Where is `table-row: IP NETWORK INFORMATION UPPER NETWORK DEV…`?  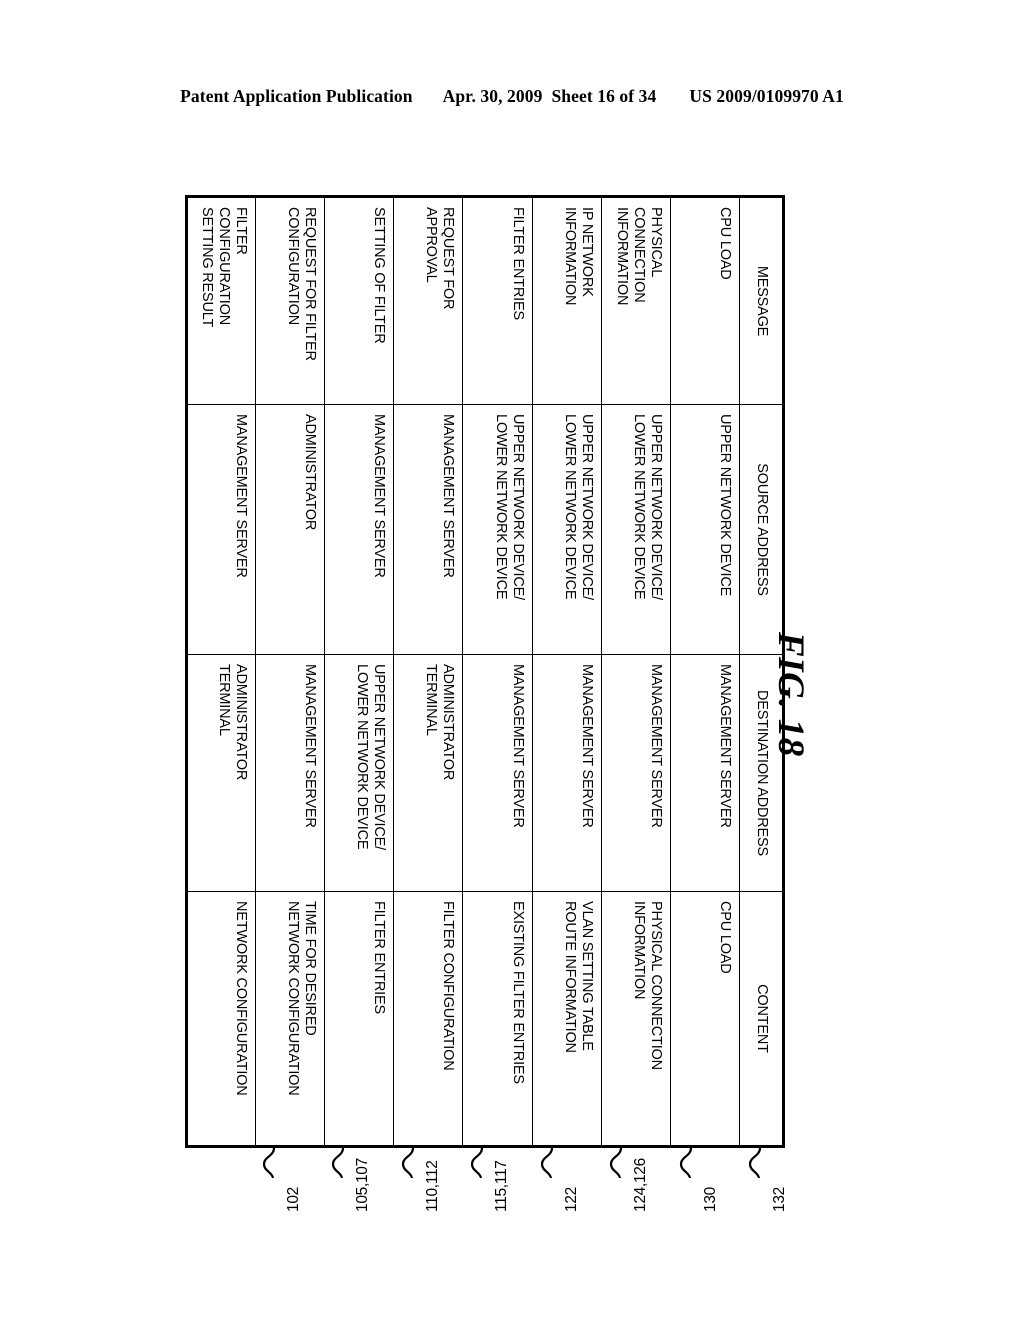 table-row: IP NETWORK INFORMATION UPPER NETWORK DEV… is located at coordinates (567, 671).